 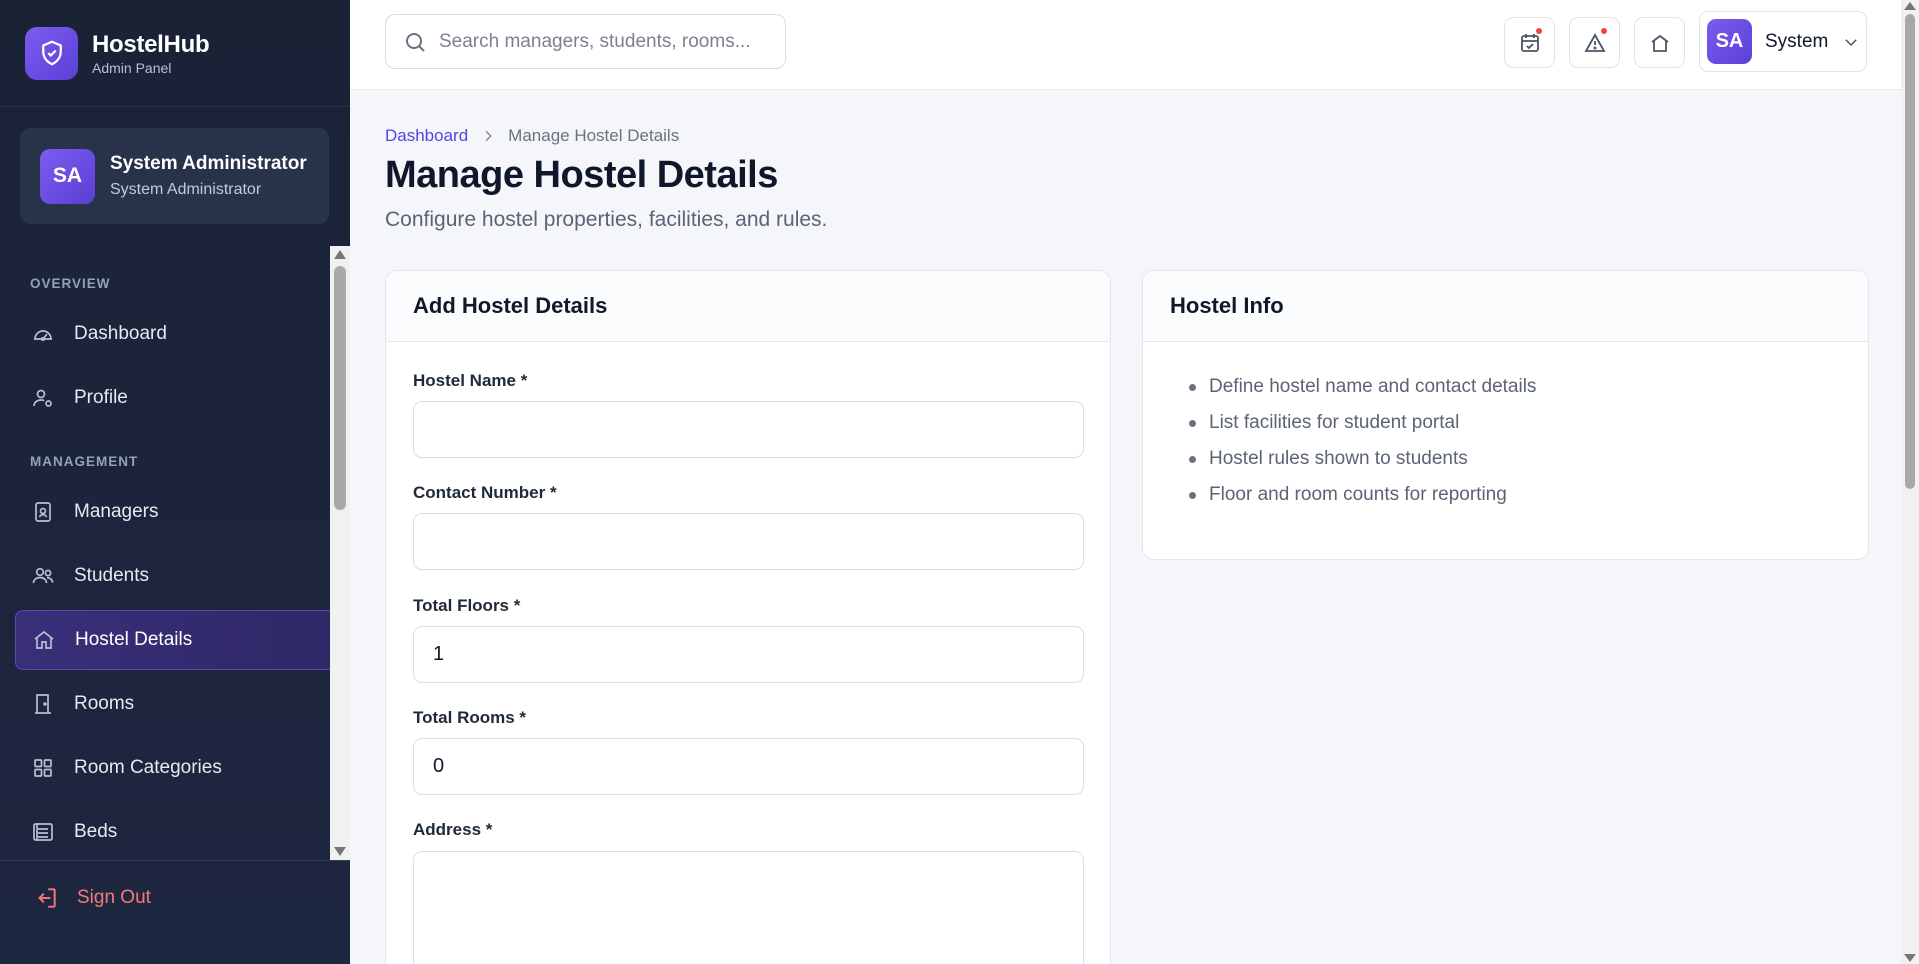 I want to click on calendar-check-button, so click(x=1529, y=42).